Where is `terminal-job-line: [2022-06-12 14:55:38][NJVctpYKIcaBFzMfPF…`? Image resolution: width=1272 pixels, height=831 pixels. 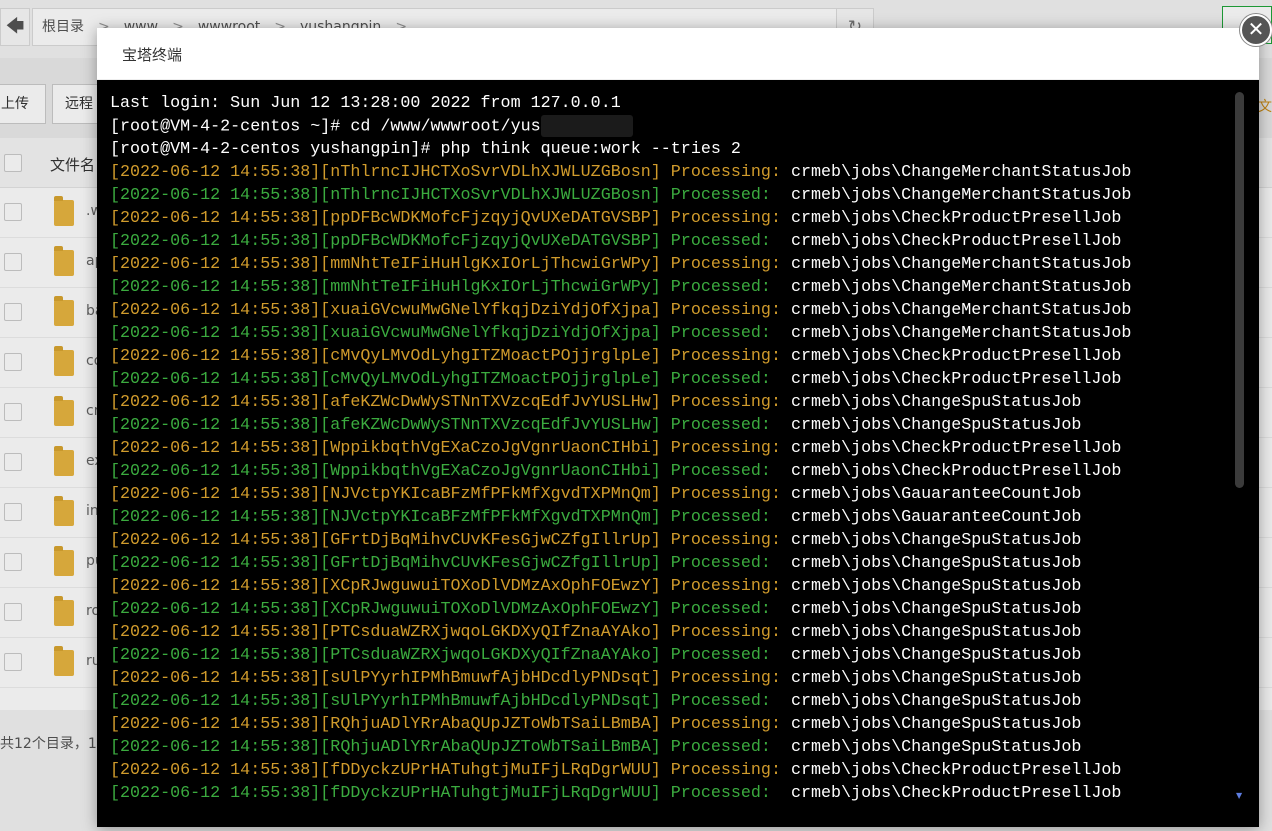
terminal-job-line: [2022-06-12 14:55:38][NJVctpYKIcaBFzMfPF… is located at coordinates (675, 494).